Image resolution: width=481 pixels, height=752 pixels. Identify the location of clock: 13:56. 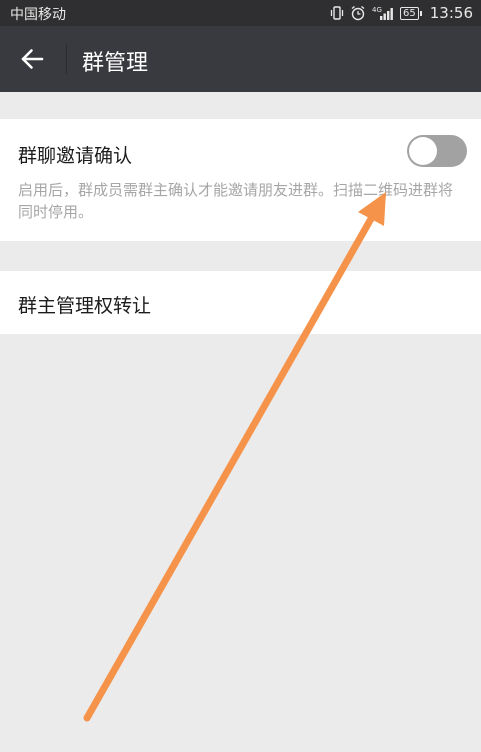
(451, 13).